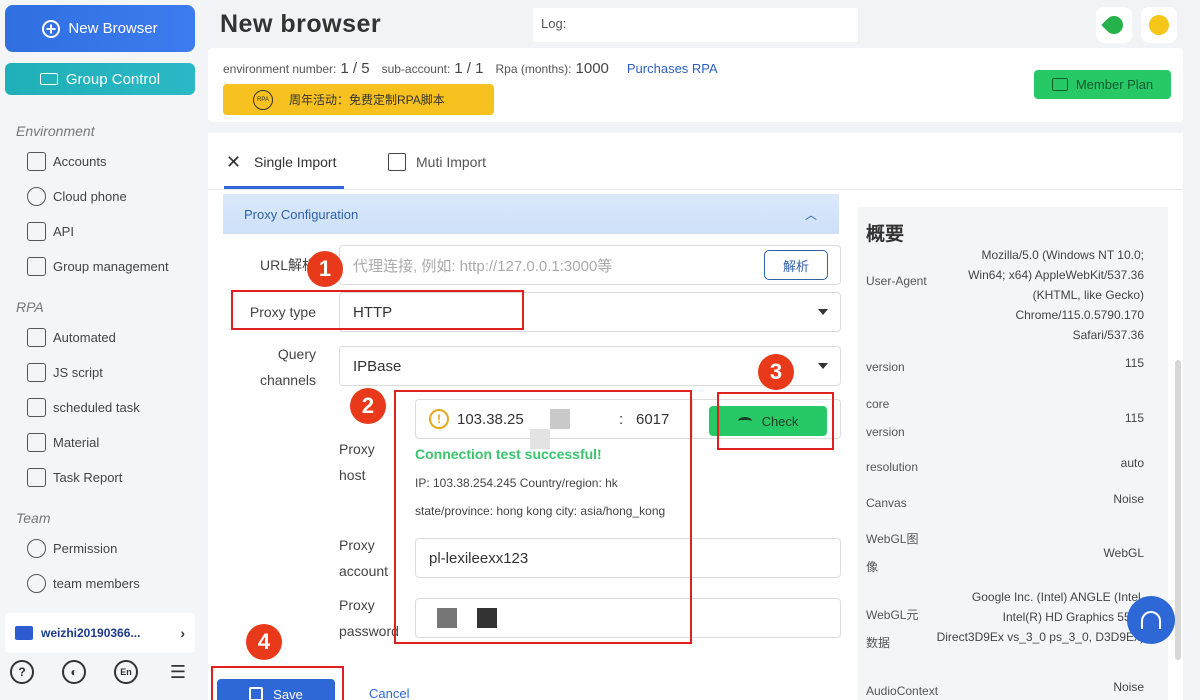 The width and height of the screenshot is (1200, 700). I want to click on theme-icon: ◐, so click(74, 672).